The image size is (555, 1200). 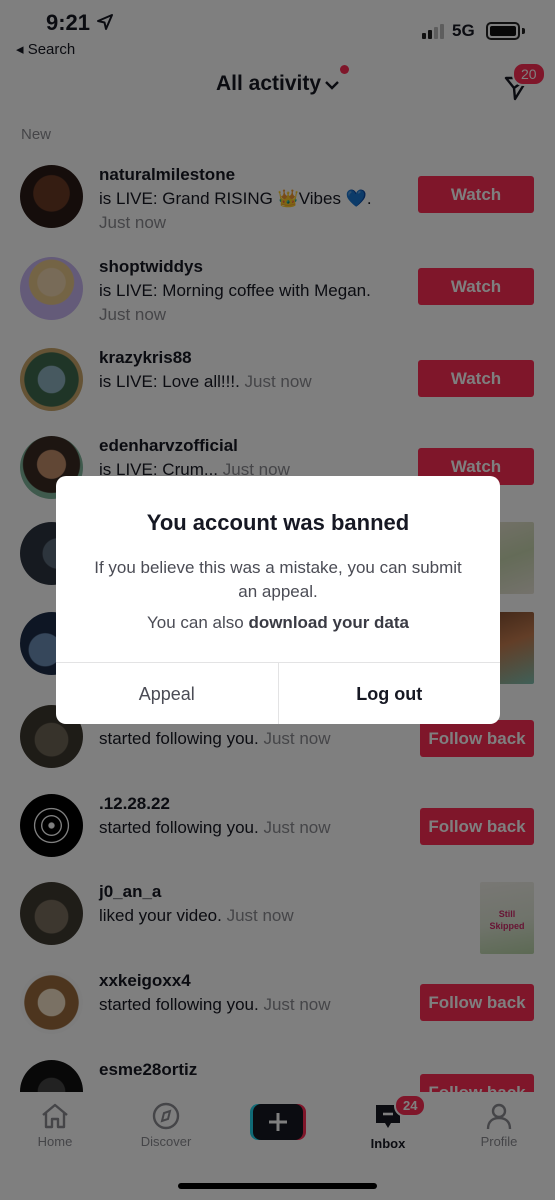 I want to click on home-indicator, so click(x=277, y=1186).